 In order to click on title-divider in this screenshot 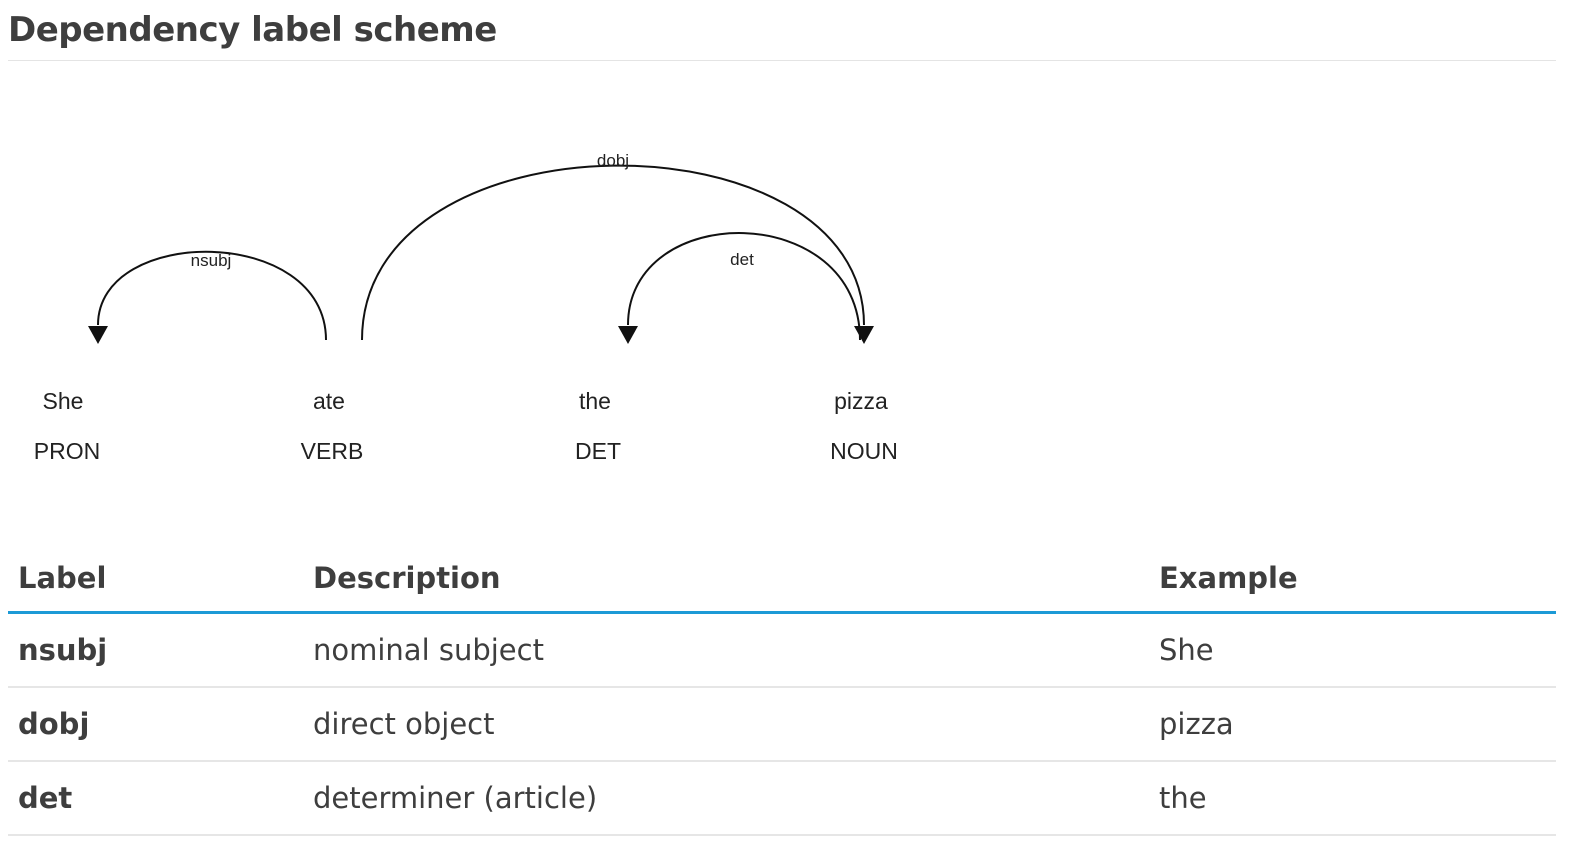, I will do `click(782, 60)`.